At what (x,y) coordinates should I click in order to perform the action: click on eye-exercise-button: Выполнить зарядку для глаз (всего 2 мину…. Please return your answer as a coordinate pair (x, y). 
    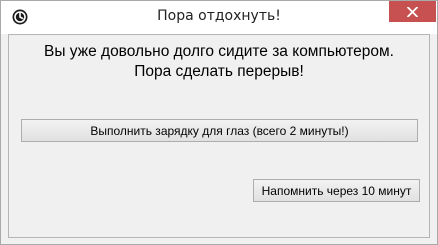
    Looking at the image, I should click on (219, 130).